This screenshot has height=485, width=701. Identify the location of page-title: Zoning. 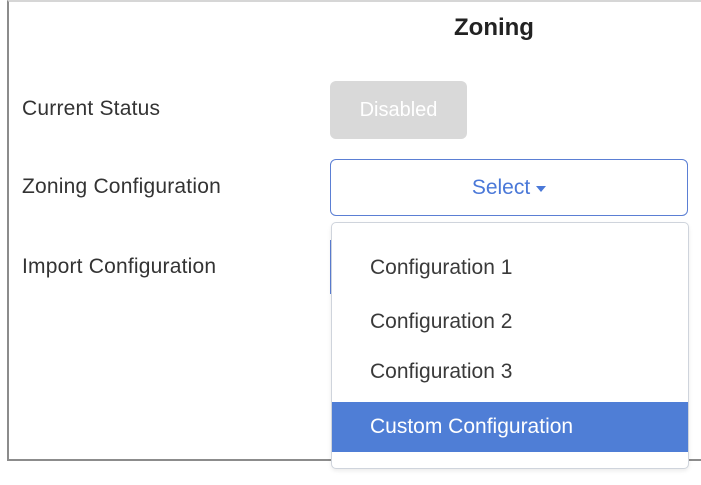
(494, 27).